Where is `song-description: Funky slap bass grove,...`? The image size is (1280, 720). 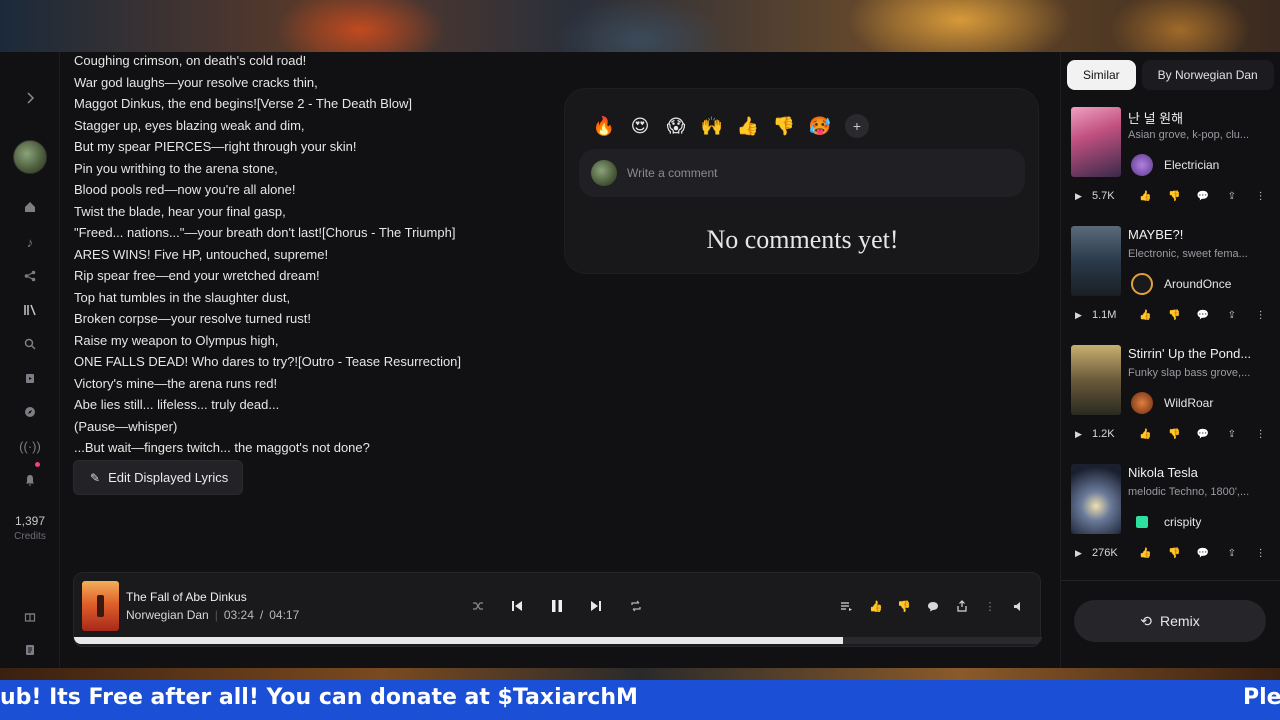 song-description: Funky slap bass grove,... is located at coordinates (1189, 373).